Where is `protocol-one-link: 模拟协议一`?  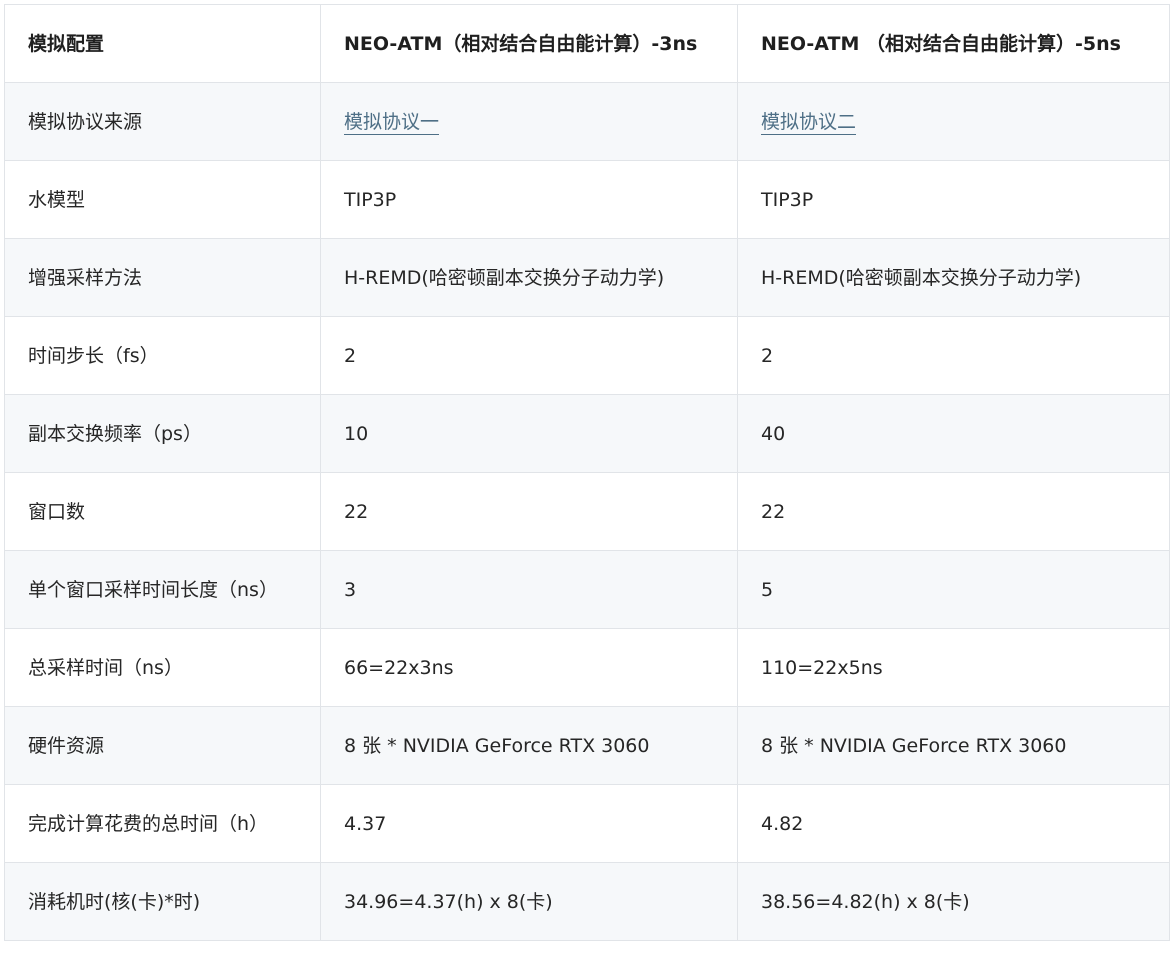 protocol-one-link: 模拟协议一 is located at coordinates (392, 122).